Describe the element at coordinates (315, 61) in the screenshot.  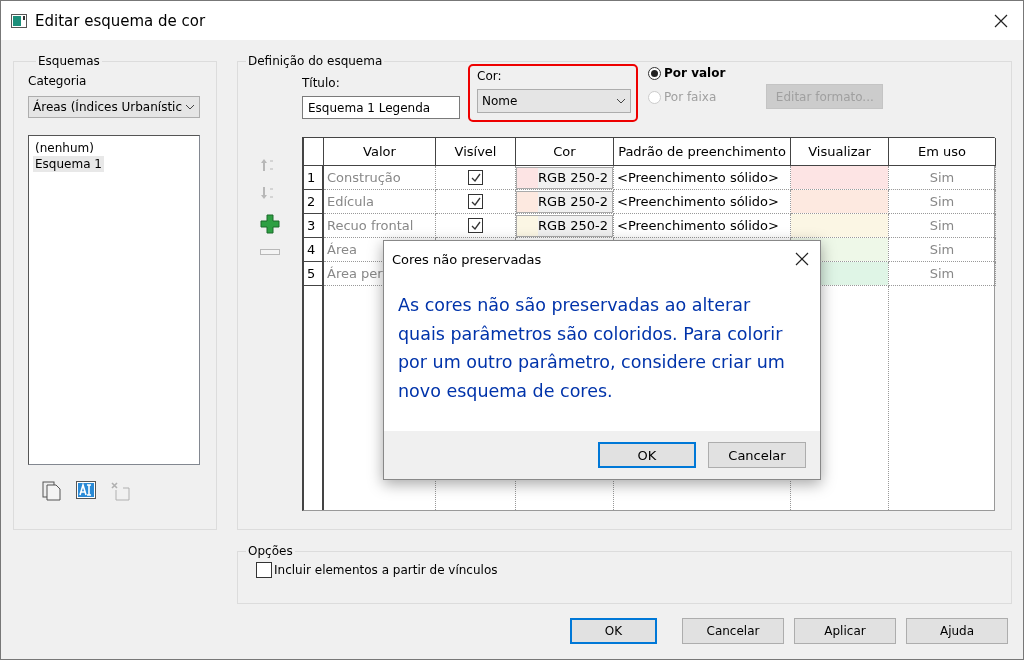
I see `group-title: Definição do esquema` at that location.